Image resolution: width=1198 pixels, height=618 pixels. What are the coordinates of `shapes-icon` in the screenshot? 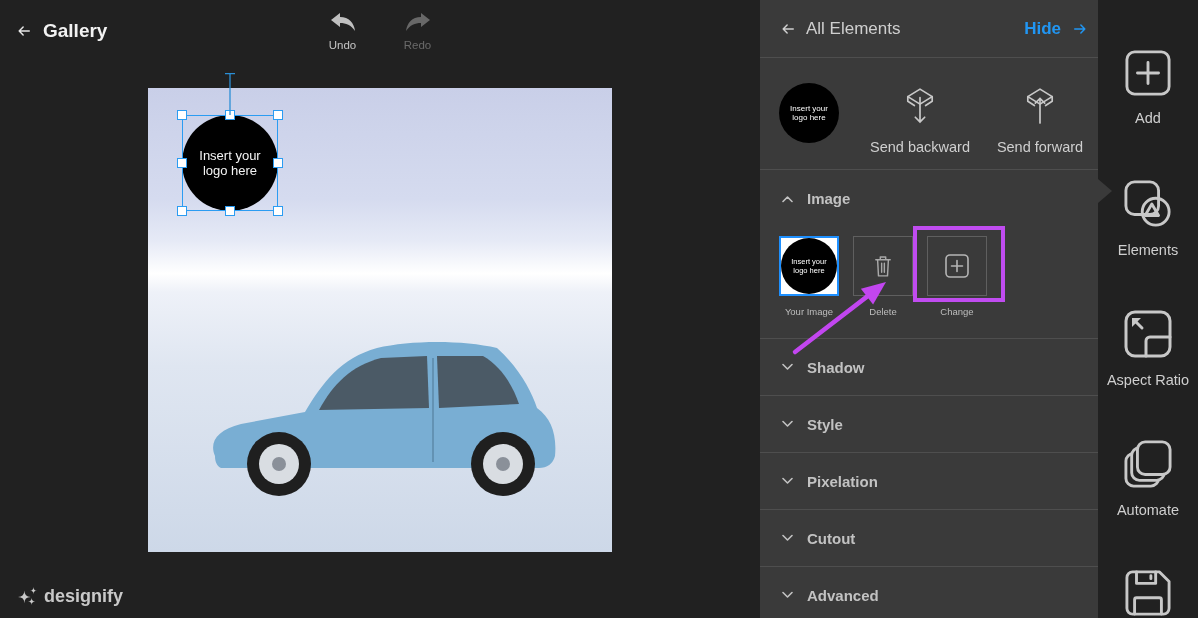 It's located at (1148, 204).